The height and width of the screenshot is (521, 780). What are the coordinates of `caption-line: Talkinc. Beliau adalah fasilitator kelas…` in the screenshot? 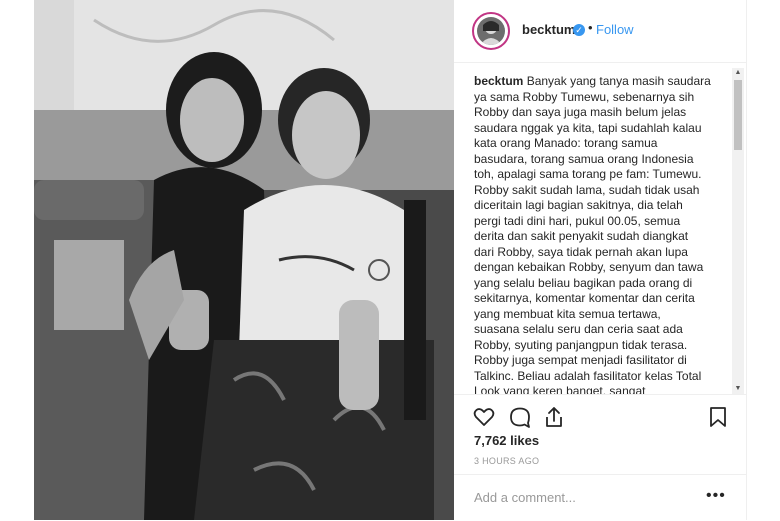 It's located at (588, 375).